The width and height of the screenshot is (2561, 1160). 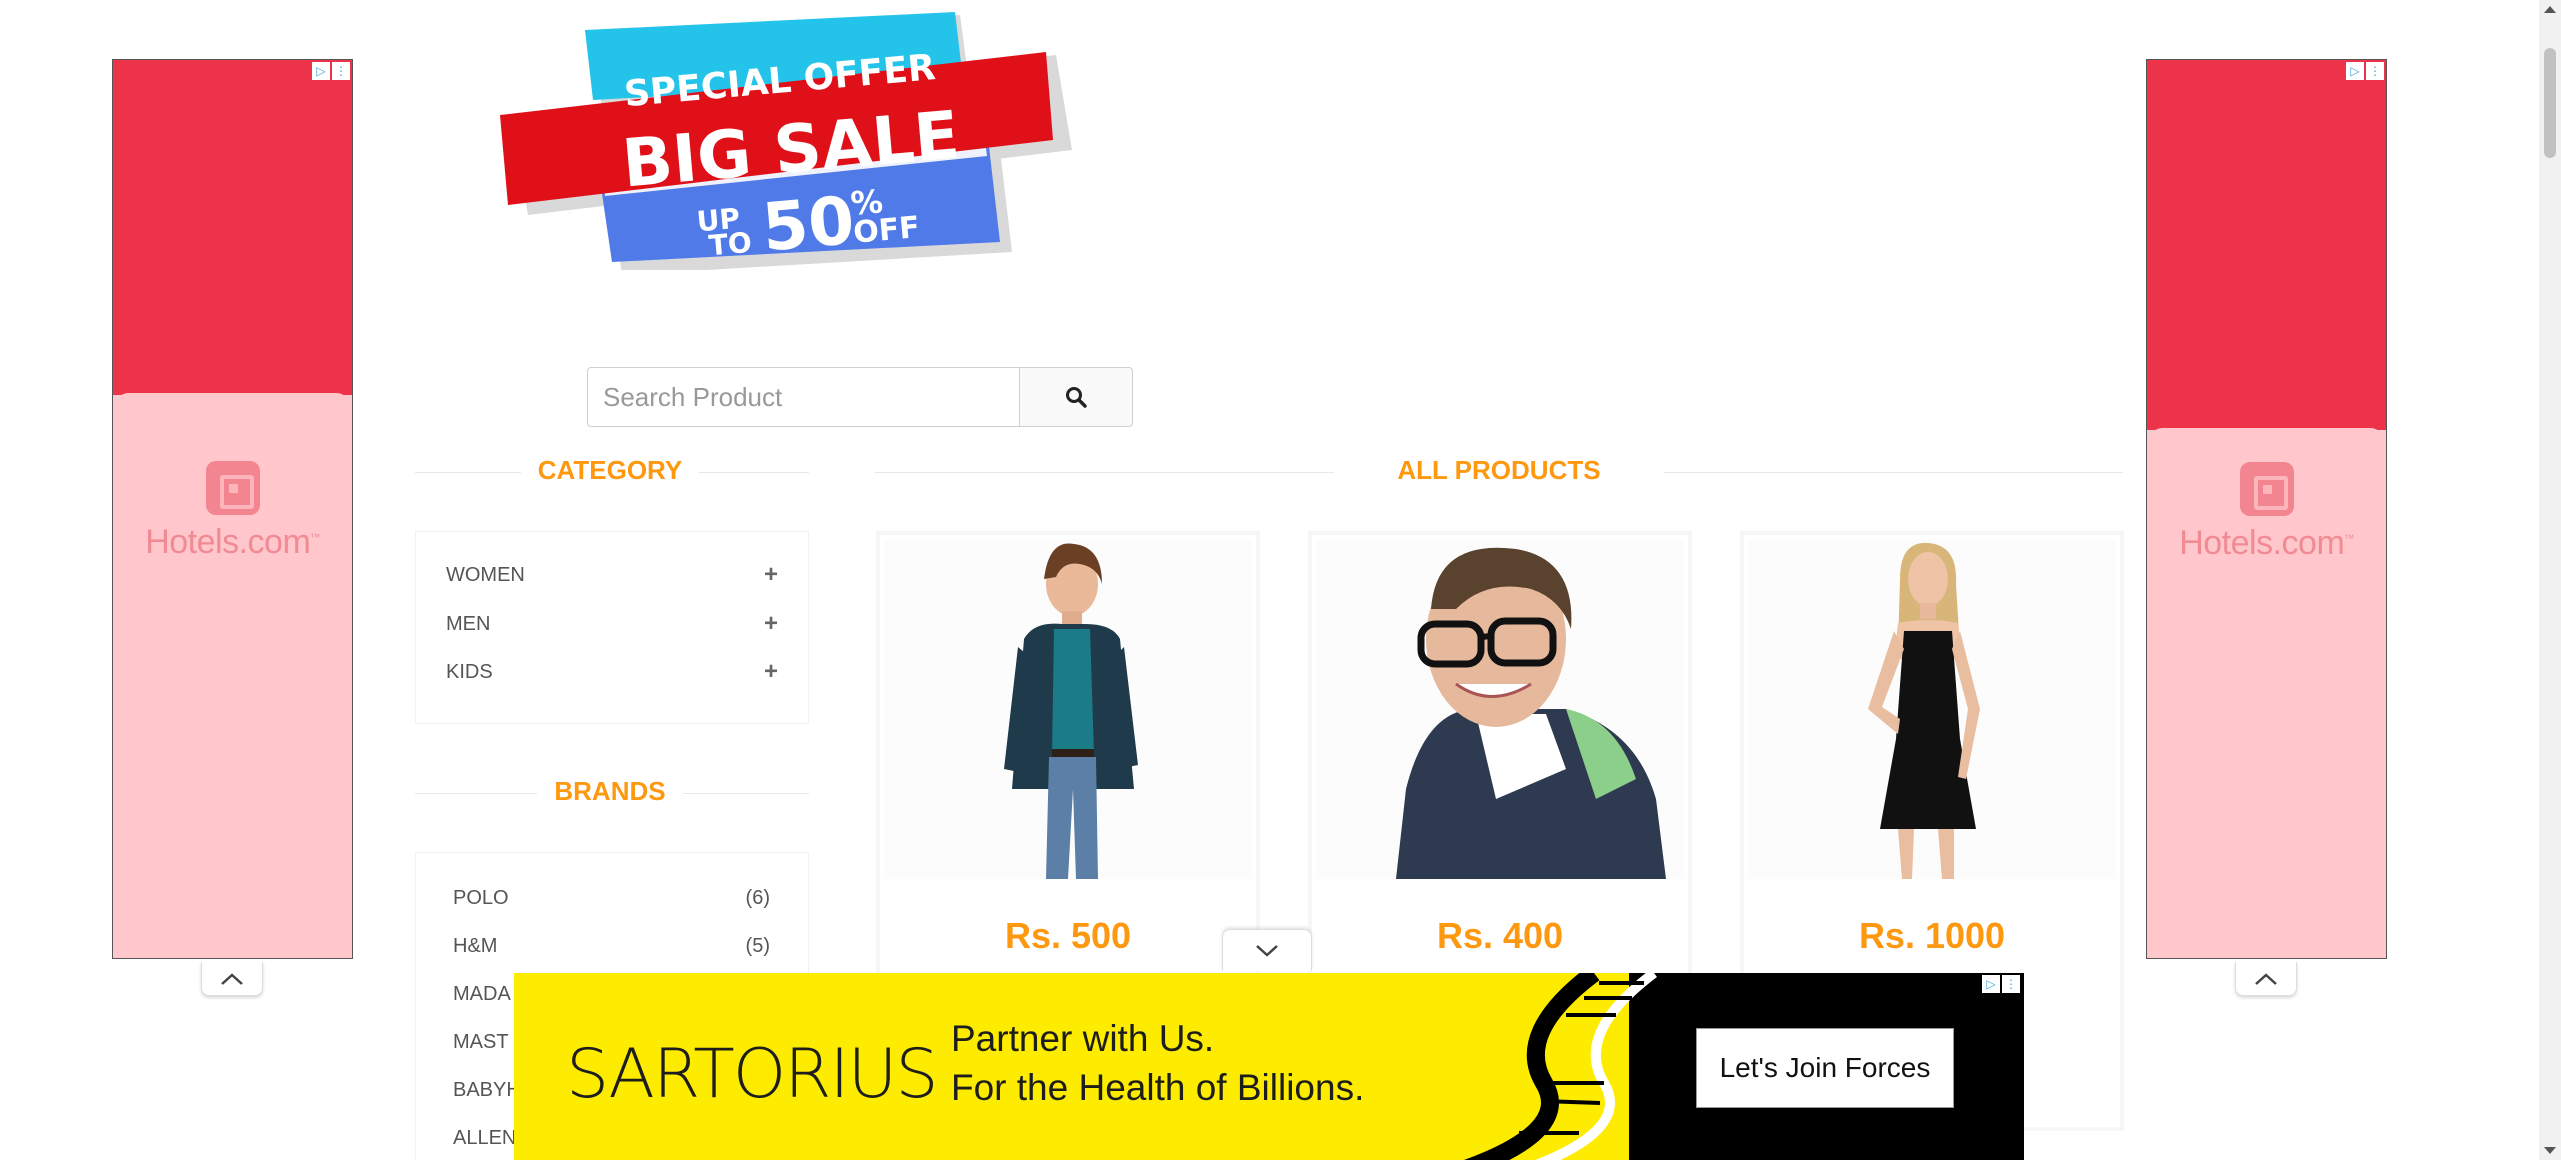 What do you see at coordinates (1500, 935) in the screenshot?
I see `product-price: Rs. 400` at bounding box center [1500, 935].